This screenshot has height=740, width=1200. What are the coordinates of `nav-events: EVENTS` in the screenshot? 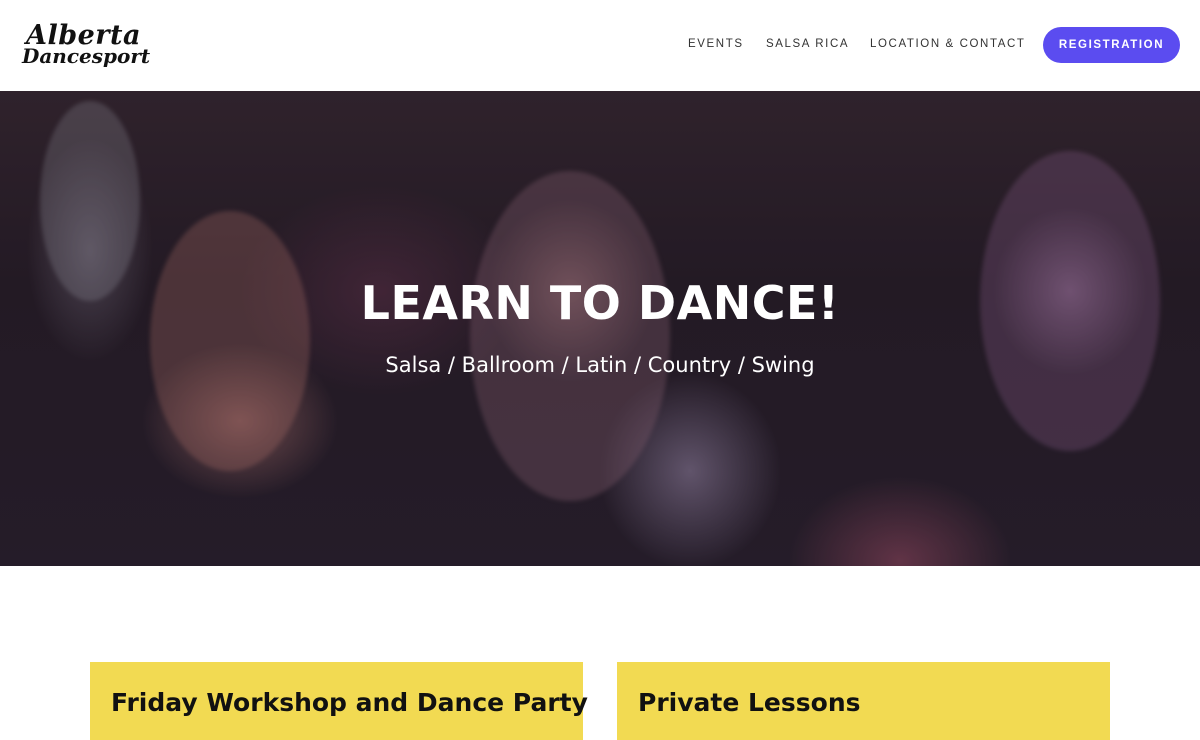 It's located at (716, 45).